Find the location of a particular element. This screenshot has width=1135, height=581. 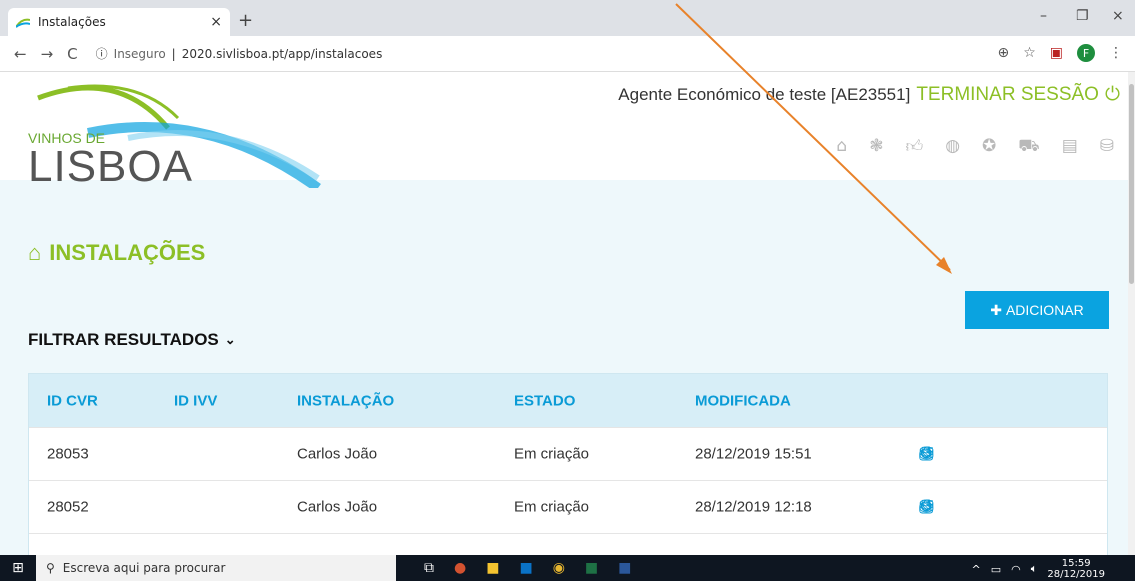

pdf-extension-icon: ▣ is located at coordinates (1056, 53).